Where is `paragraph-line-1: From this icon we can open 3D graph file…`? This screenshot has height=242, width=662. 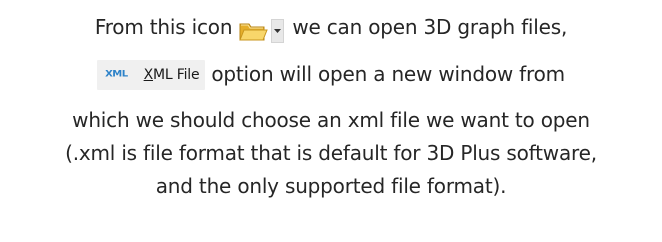 paragraph-line-1: From this icon we can open 3D graph file… is located at coordinates (331, 31).